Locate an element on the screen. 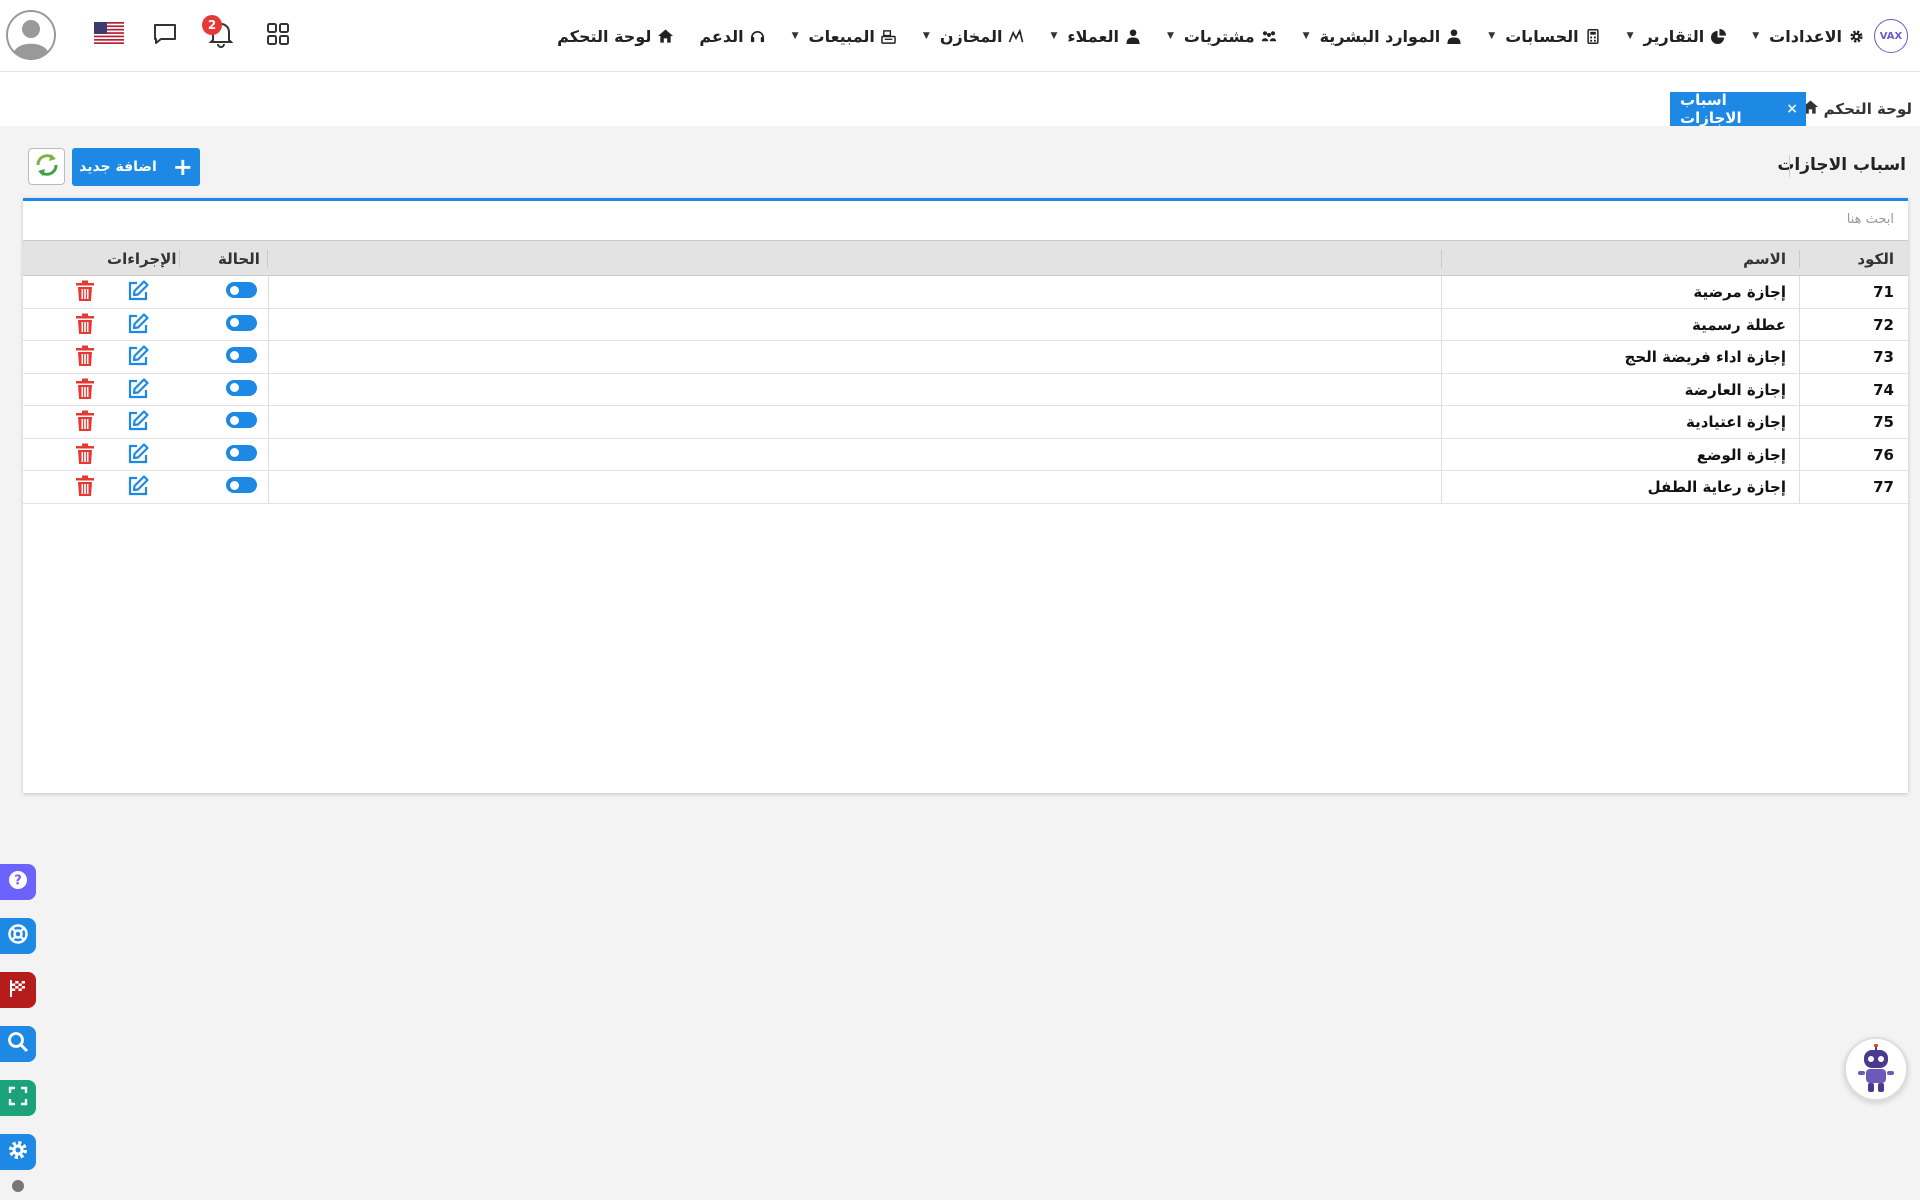 This screenshot has width=1920, height=1200. question-icon: ? is located at coordinates (18, 882).